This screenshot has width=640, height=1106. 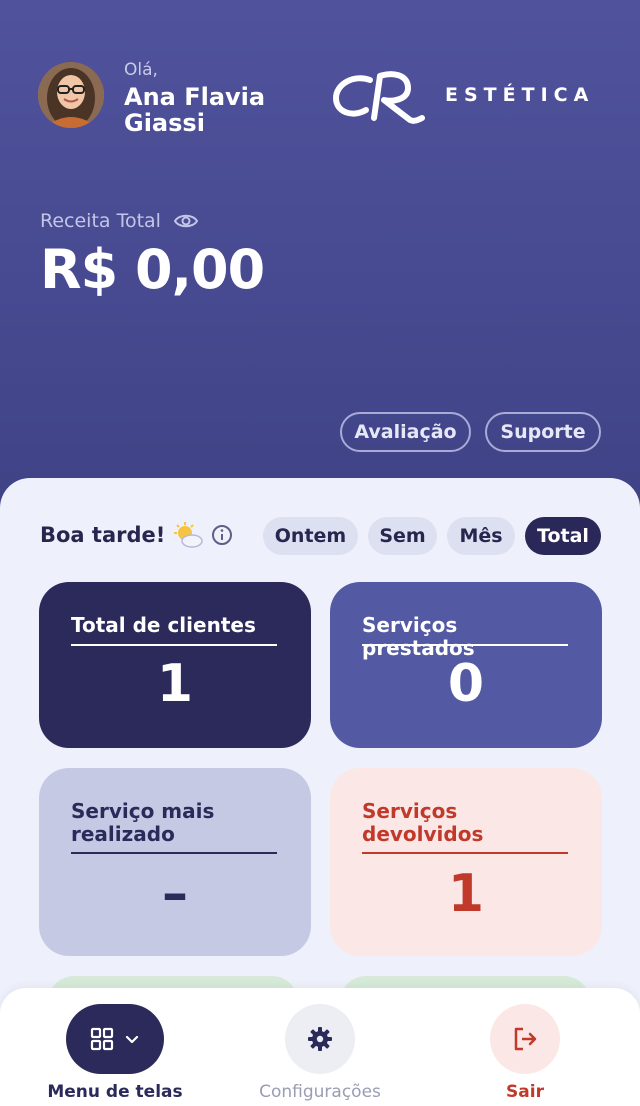 I want to click on logout-icon, so click(x=525, y=1039).